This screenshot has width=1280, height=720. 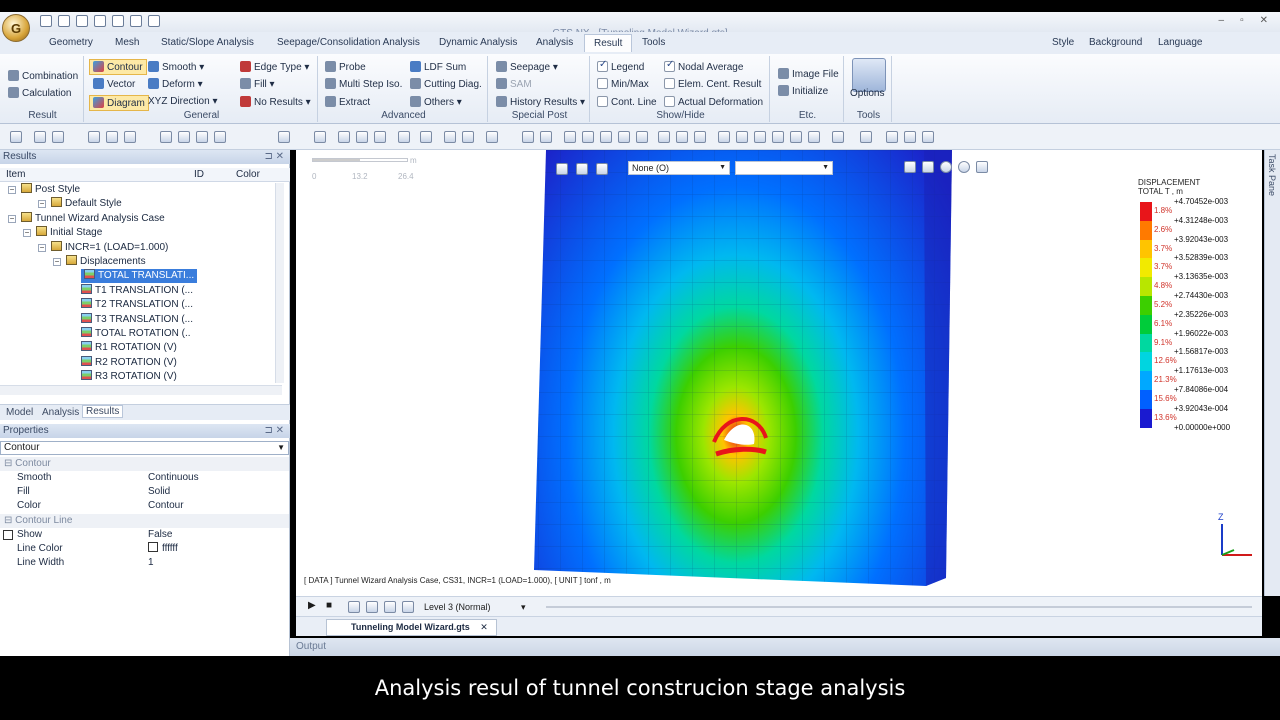 I want to click on face-icon, so click(x=380, y=137).